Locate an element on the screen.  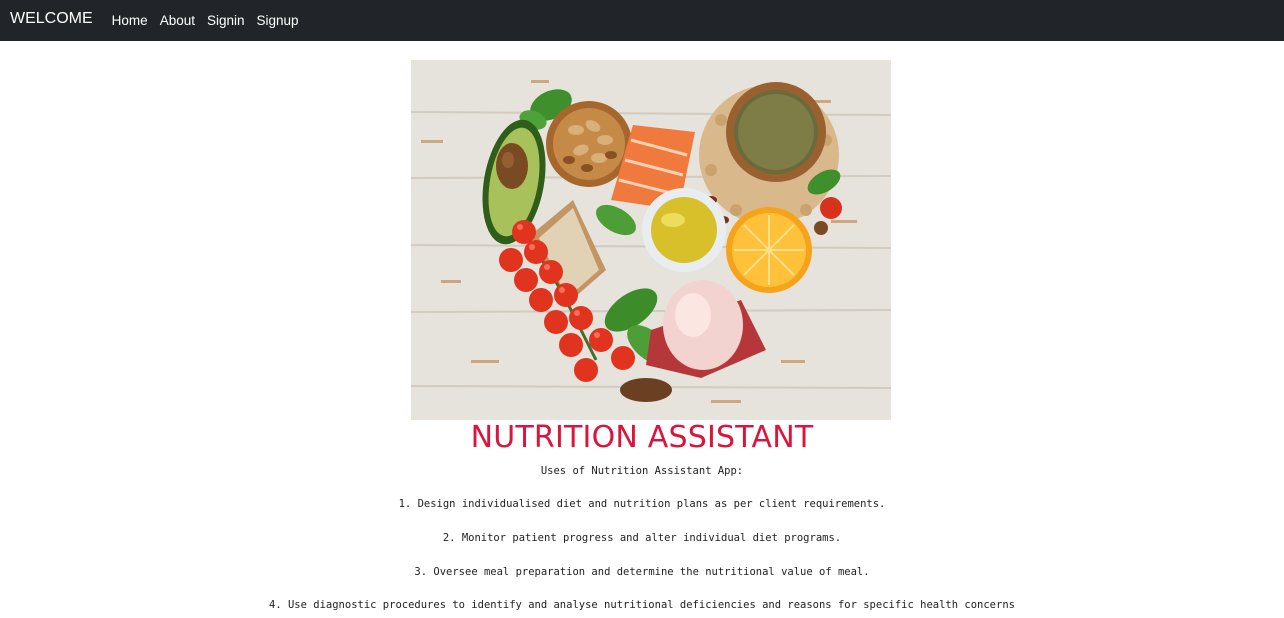
nav-home-link: Home is located at coordinates (130, 20).